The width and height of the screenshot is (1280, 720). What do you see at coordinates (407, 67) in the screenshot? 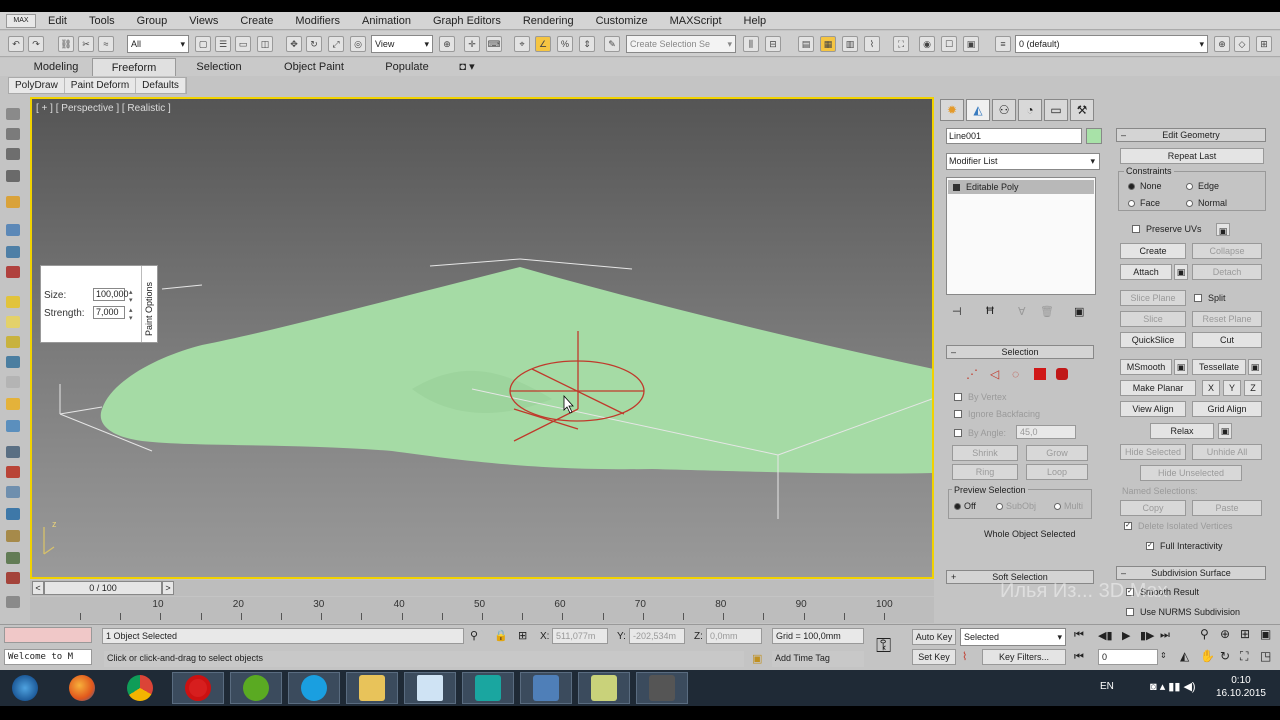
I see `tab-populate: Populate` at bounding box center [407, 67].